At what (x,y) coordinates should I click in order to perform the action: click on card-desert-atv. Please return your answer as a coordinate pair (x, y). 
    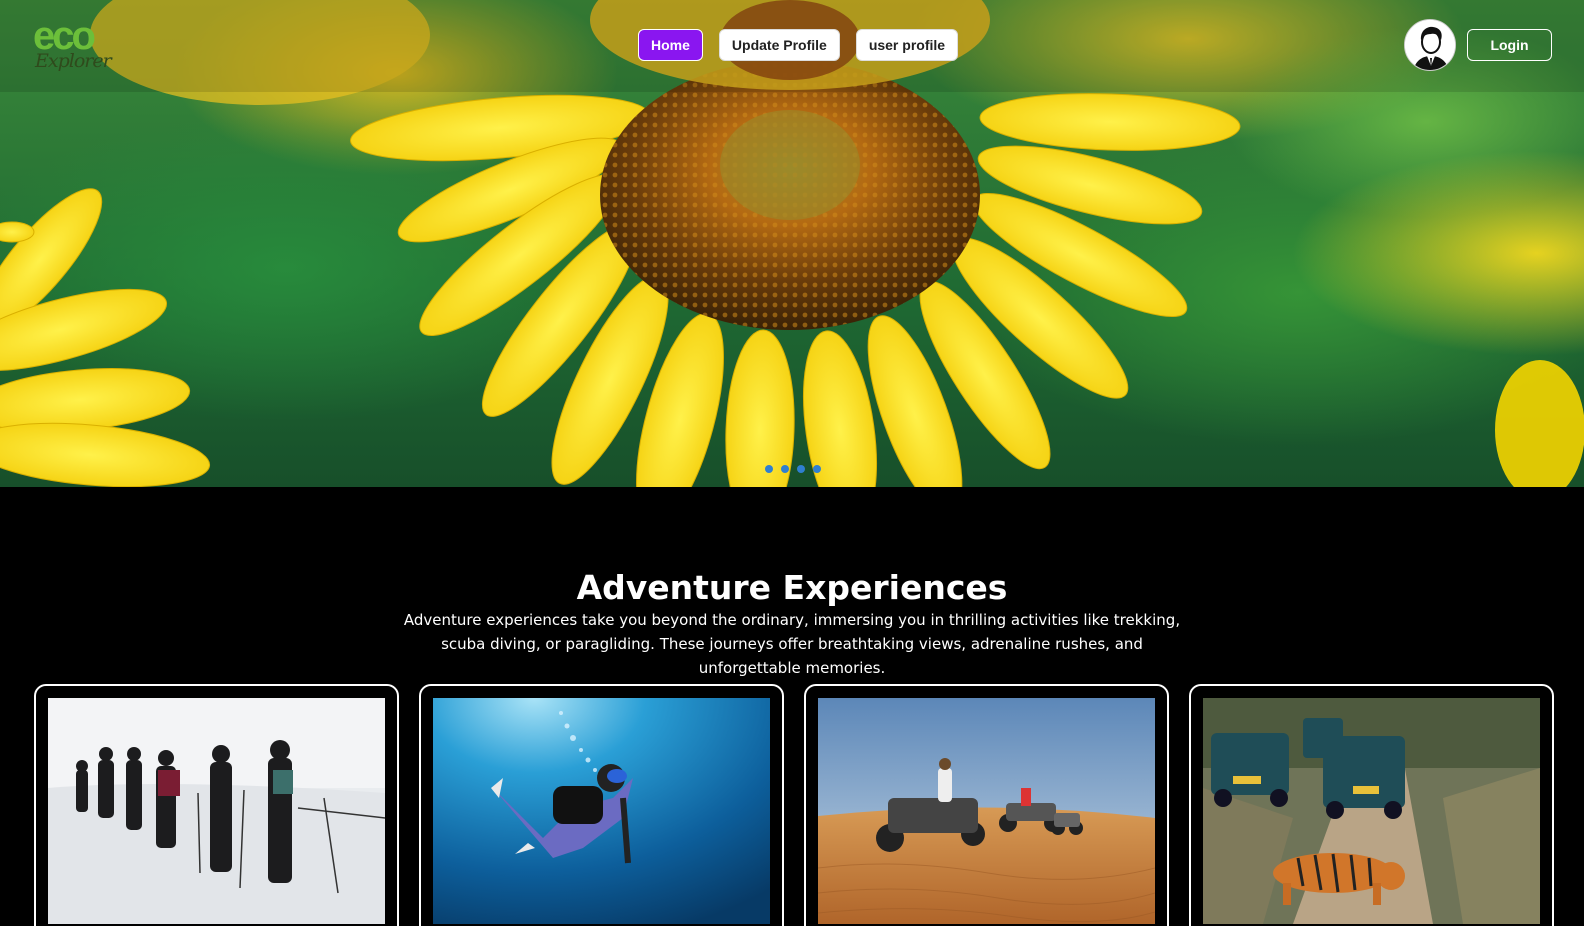
    Looking at the image, I should click on (986, 805).